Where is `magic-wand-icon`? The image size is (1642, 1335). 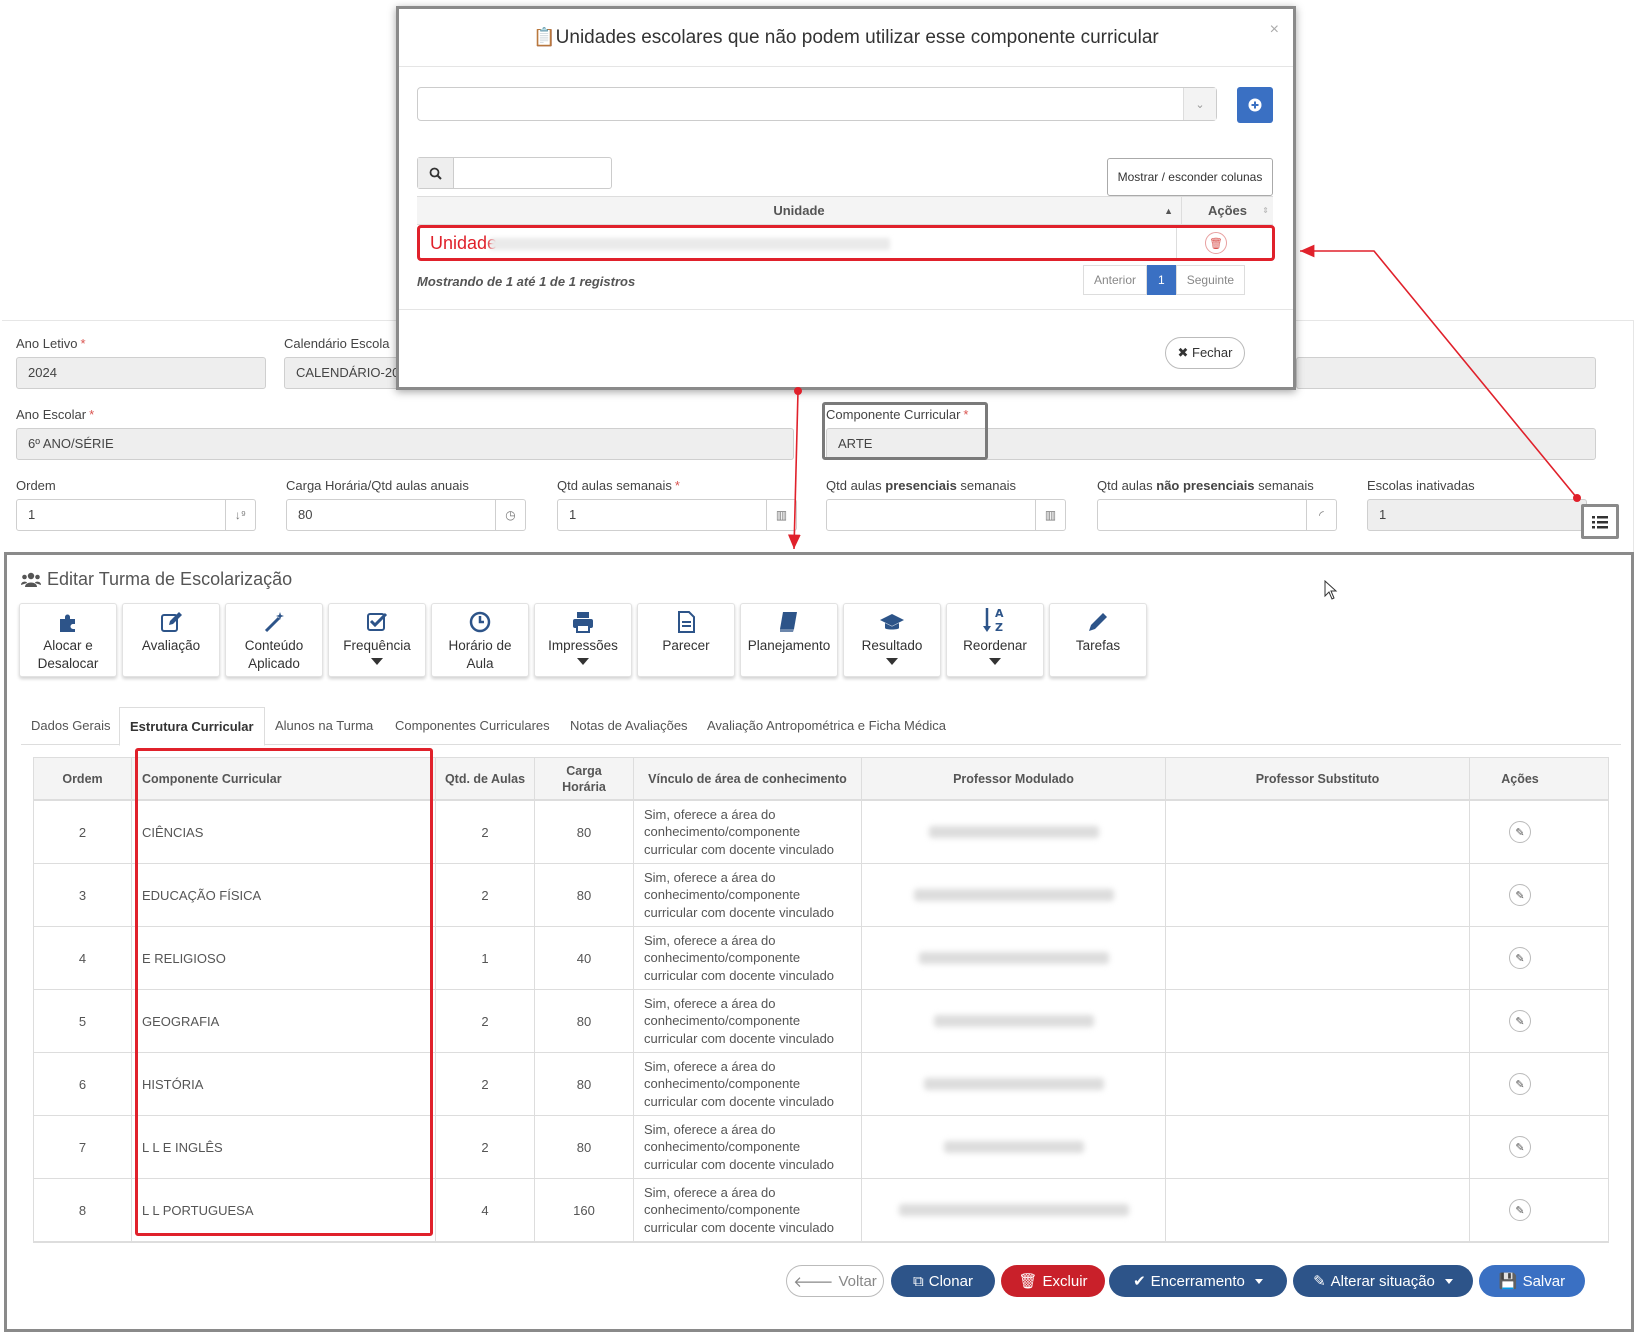
magic-wand-icon is located at coordinates (274, 619).